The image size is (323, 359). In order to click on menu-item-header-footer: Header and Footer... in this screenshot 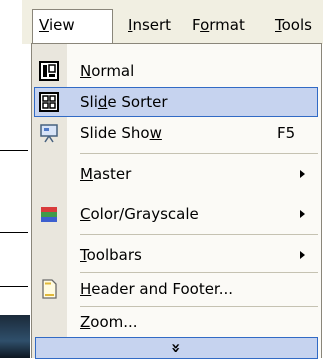, I will do `click(176, 289)`.